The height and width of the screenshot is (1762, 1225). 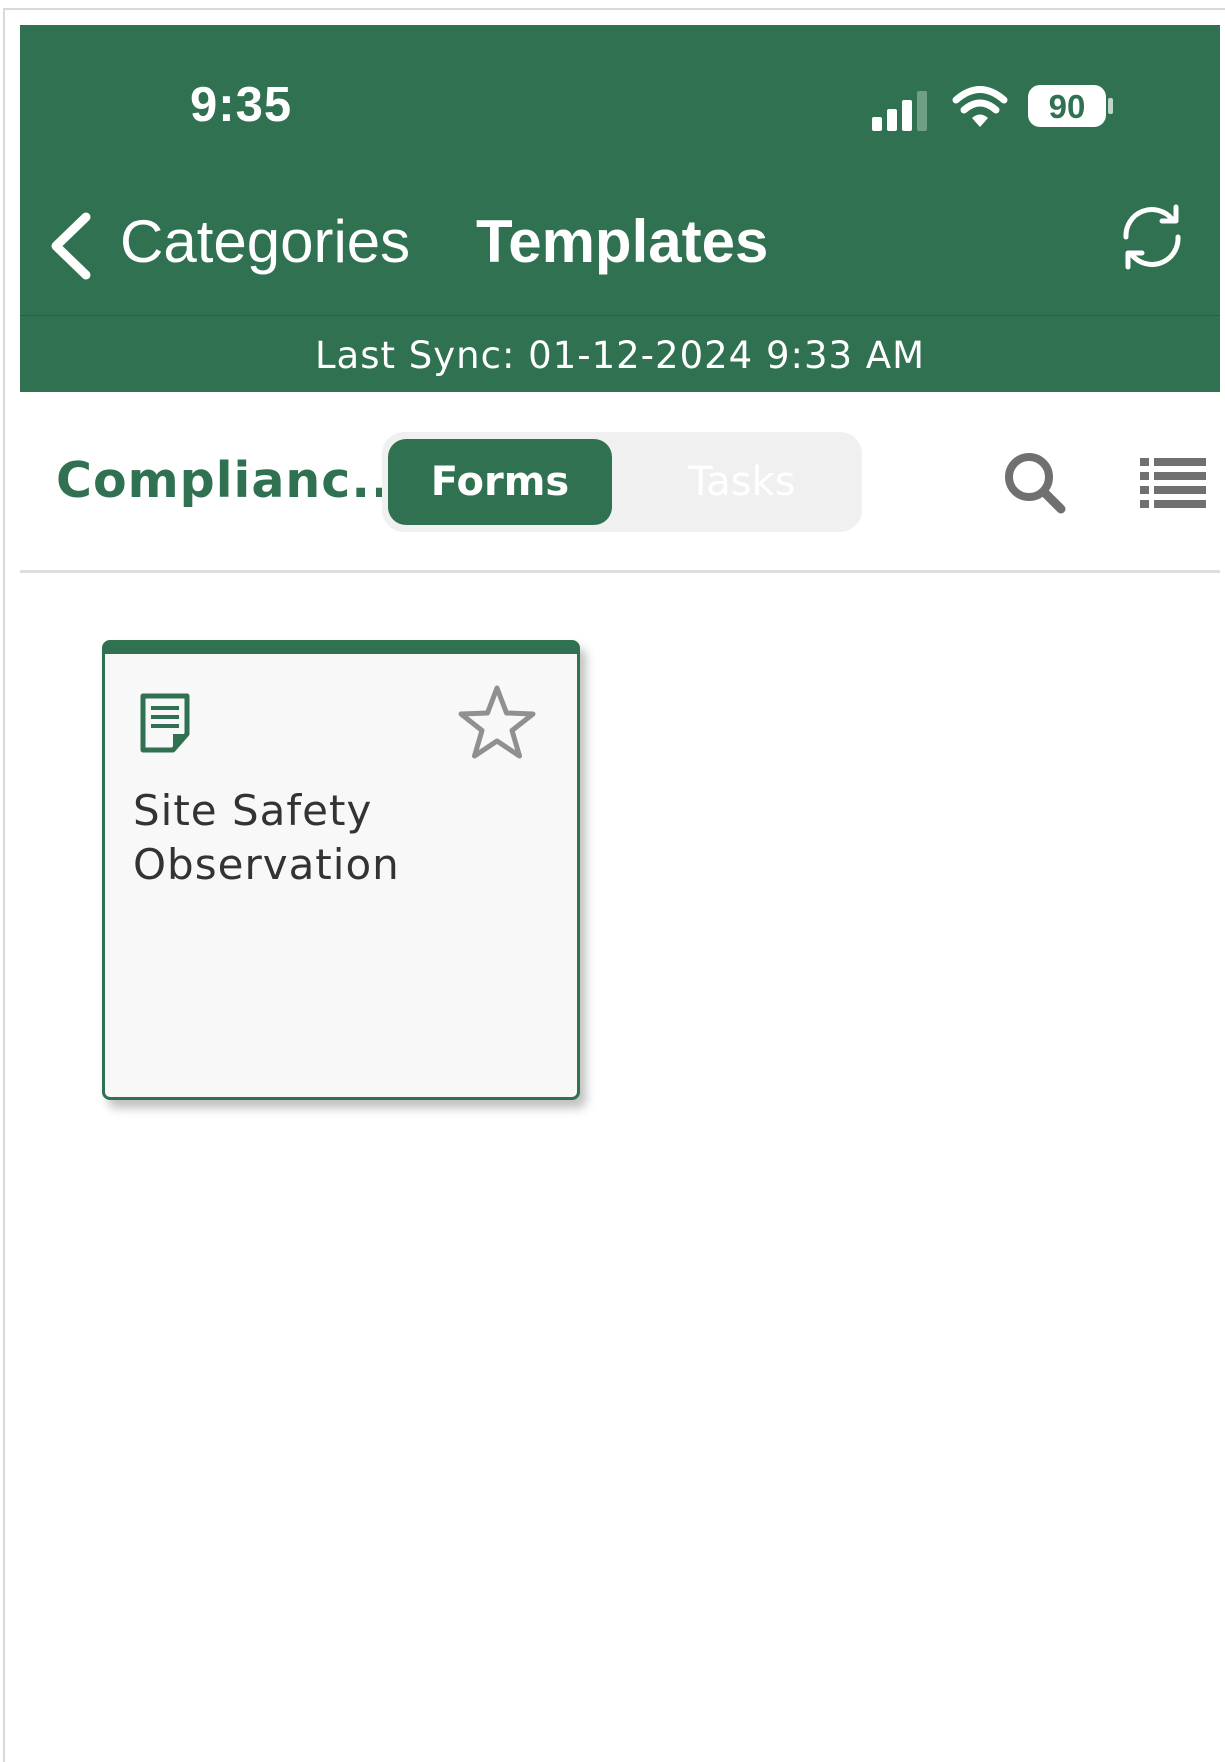 What do you see at coordinates (165, 725) in the screenshot?
I see `document-icon` at bounding box center [165, 725].